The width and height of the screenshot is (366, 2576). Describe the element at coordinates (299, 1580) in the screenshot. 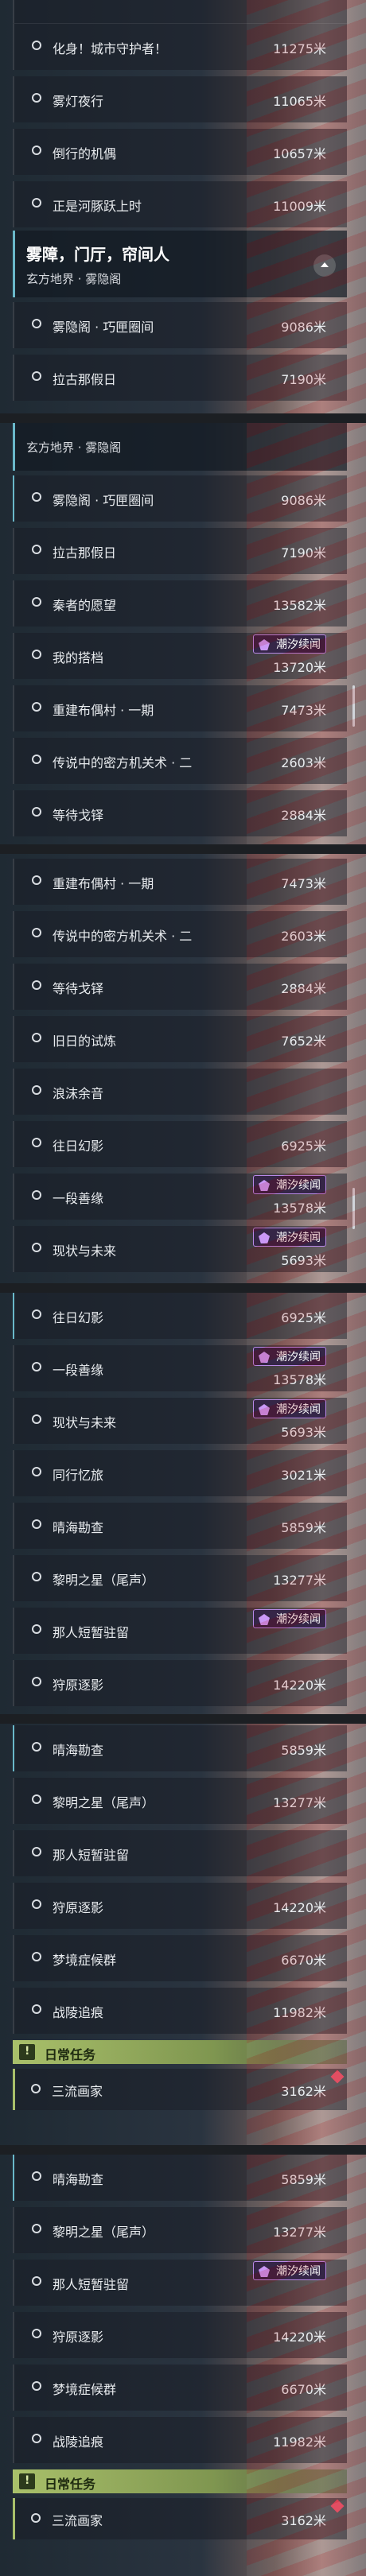

I see `quest-distance: 13277米` at that location.